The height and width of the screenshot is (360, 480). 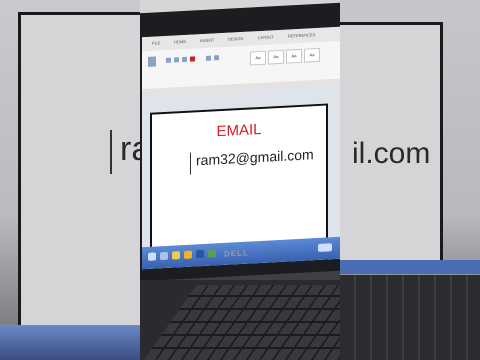 What do you see at coordinates (176, 255) in the screenshot?
I see `browser-icon` at bounding box center [176, 255].